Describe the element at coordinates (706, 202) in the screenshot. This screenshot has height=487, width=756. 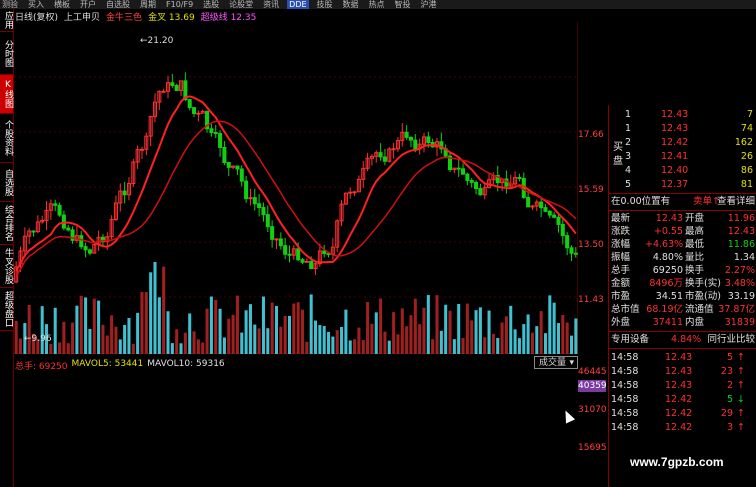
I see `sell-order-link: 卖单↑` at that location.